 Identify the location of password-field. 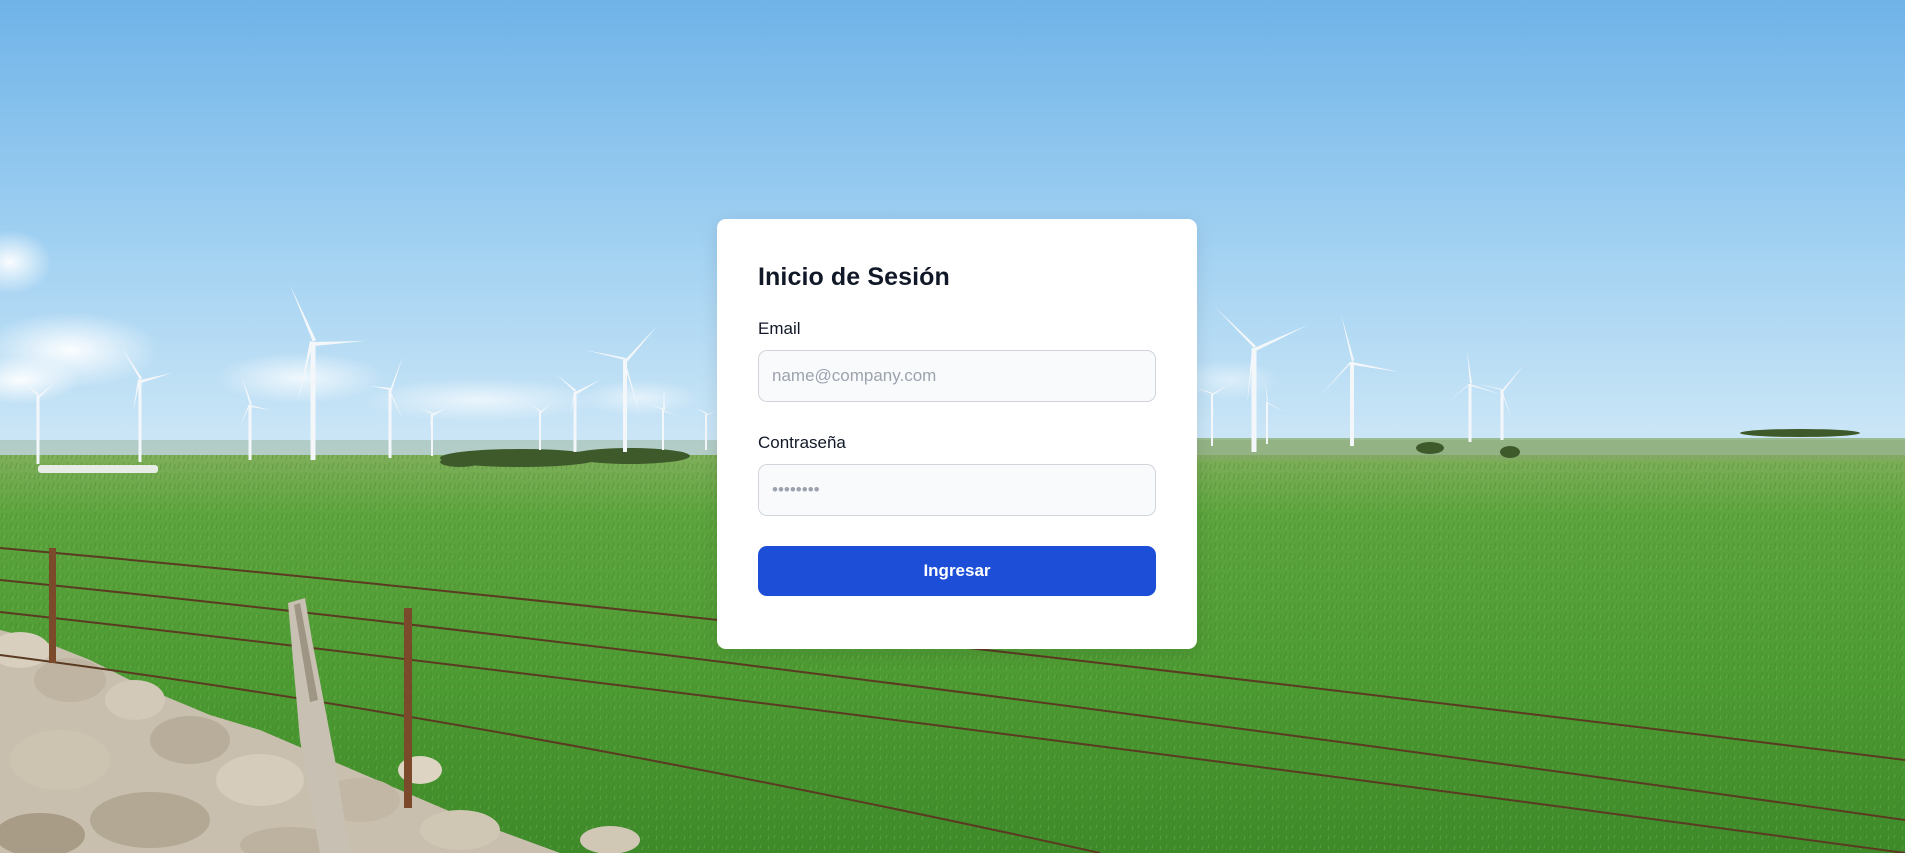
(957, 490).